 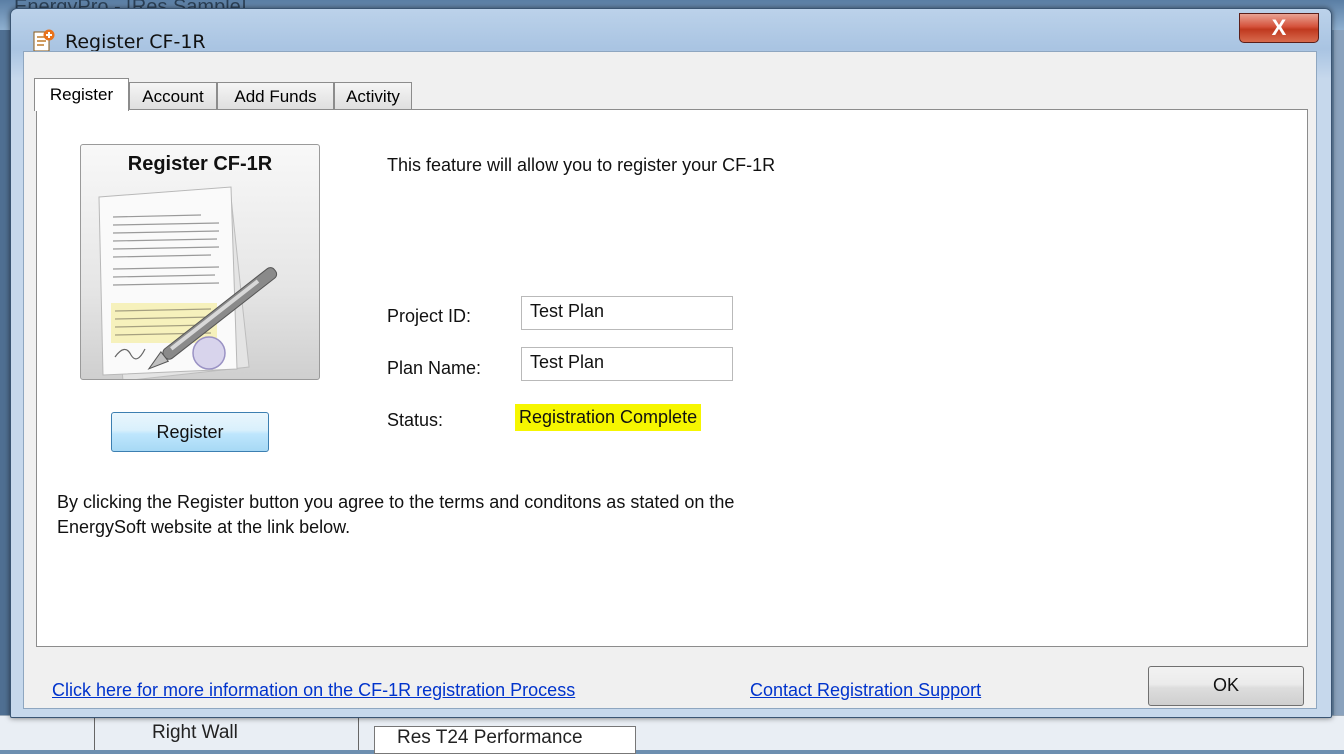 I want to click on status-value: Registration Complete, so click(x=608, y=417).